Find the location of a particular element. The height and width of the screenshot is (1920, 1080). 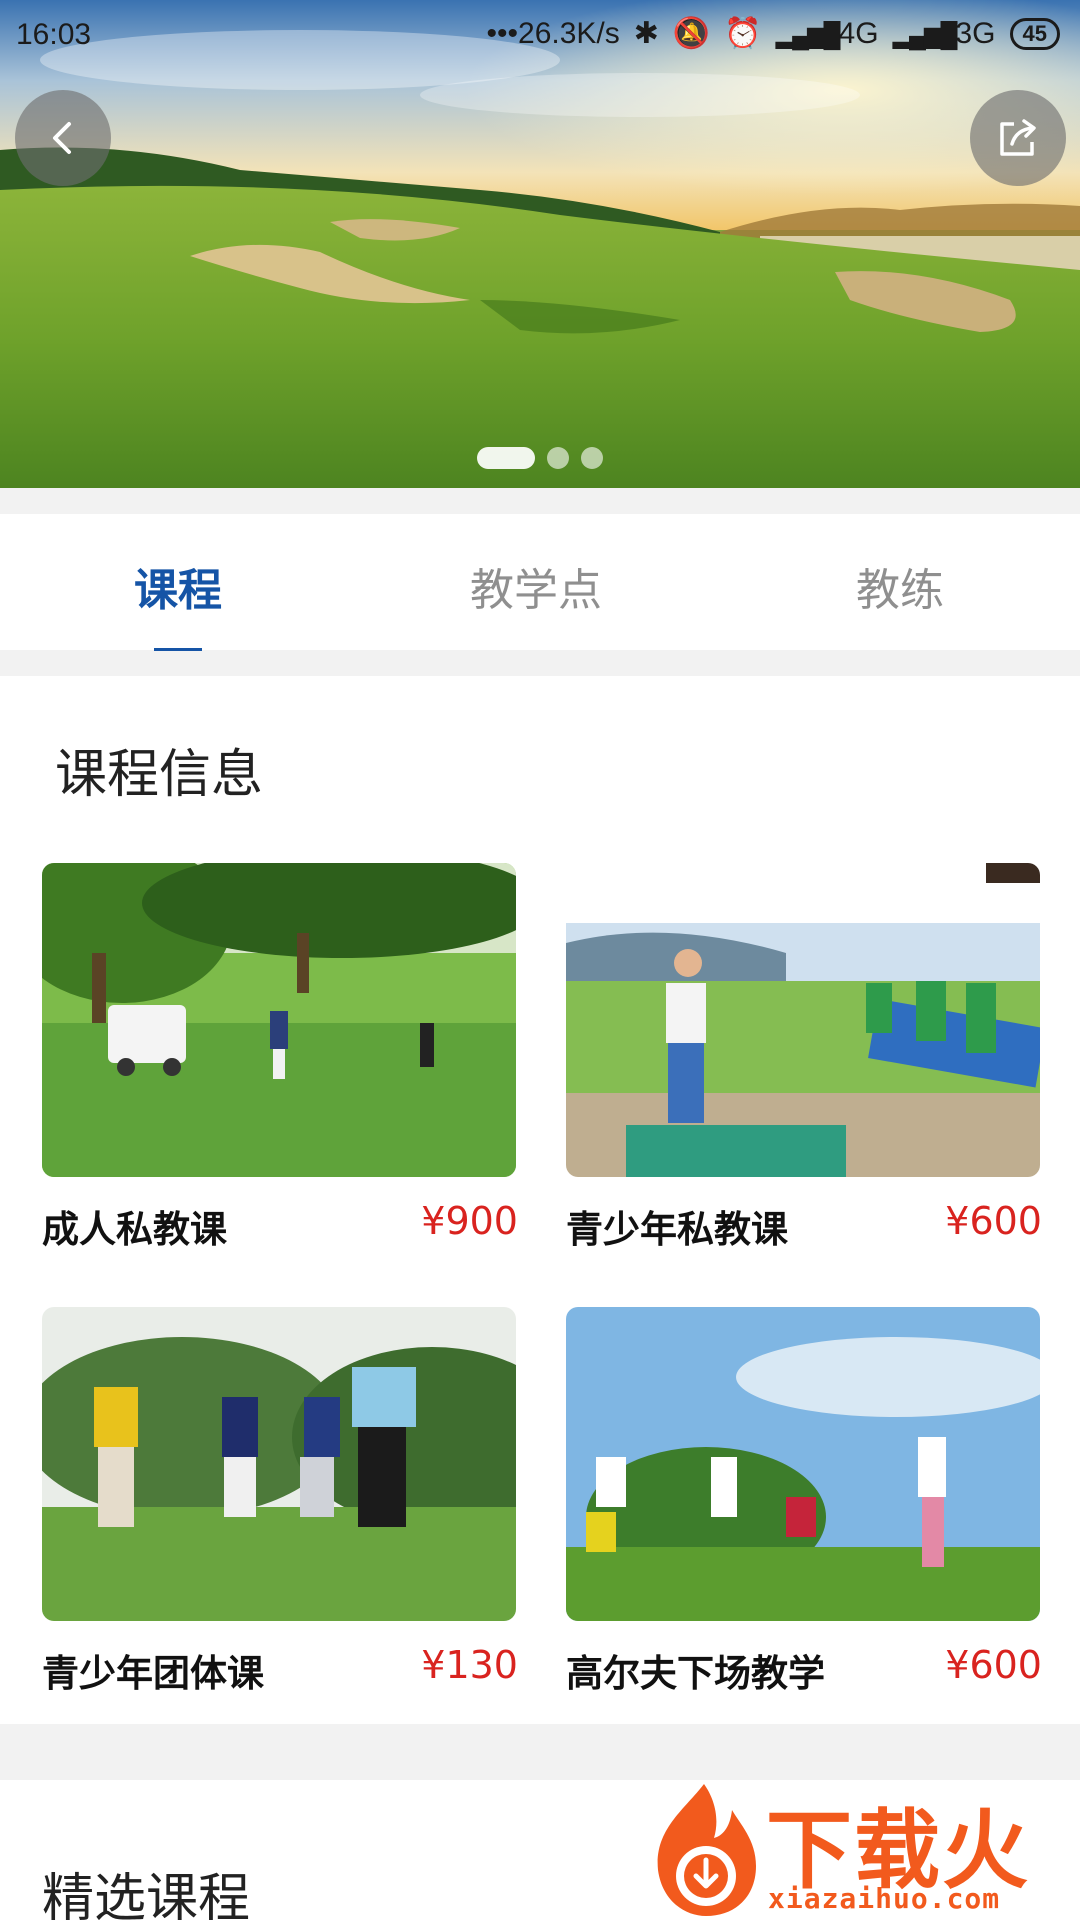

carousel-indicator is located at coordinates (540, 458).